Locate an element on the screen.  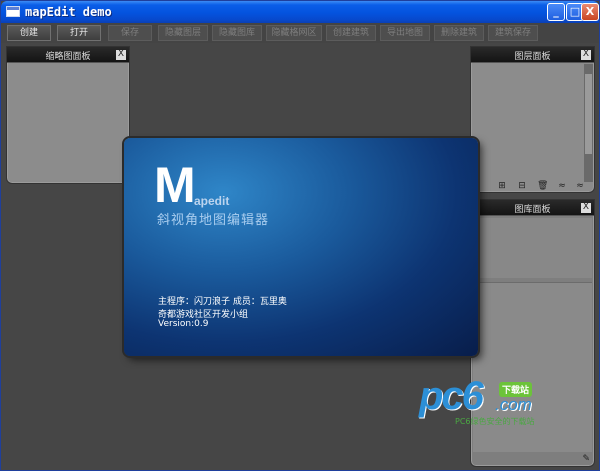
move-layer-down-icon: ≈ is located at coordinates (580, 186).